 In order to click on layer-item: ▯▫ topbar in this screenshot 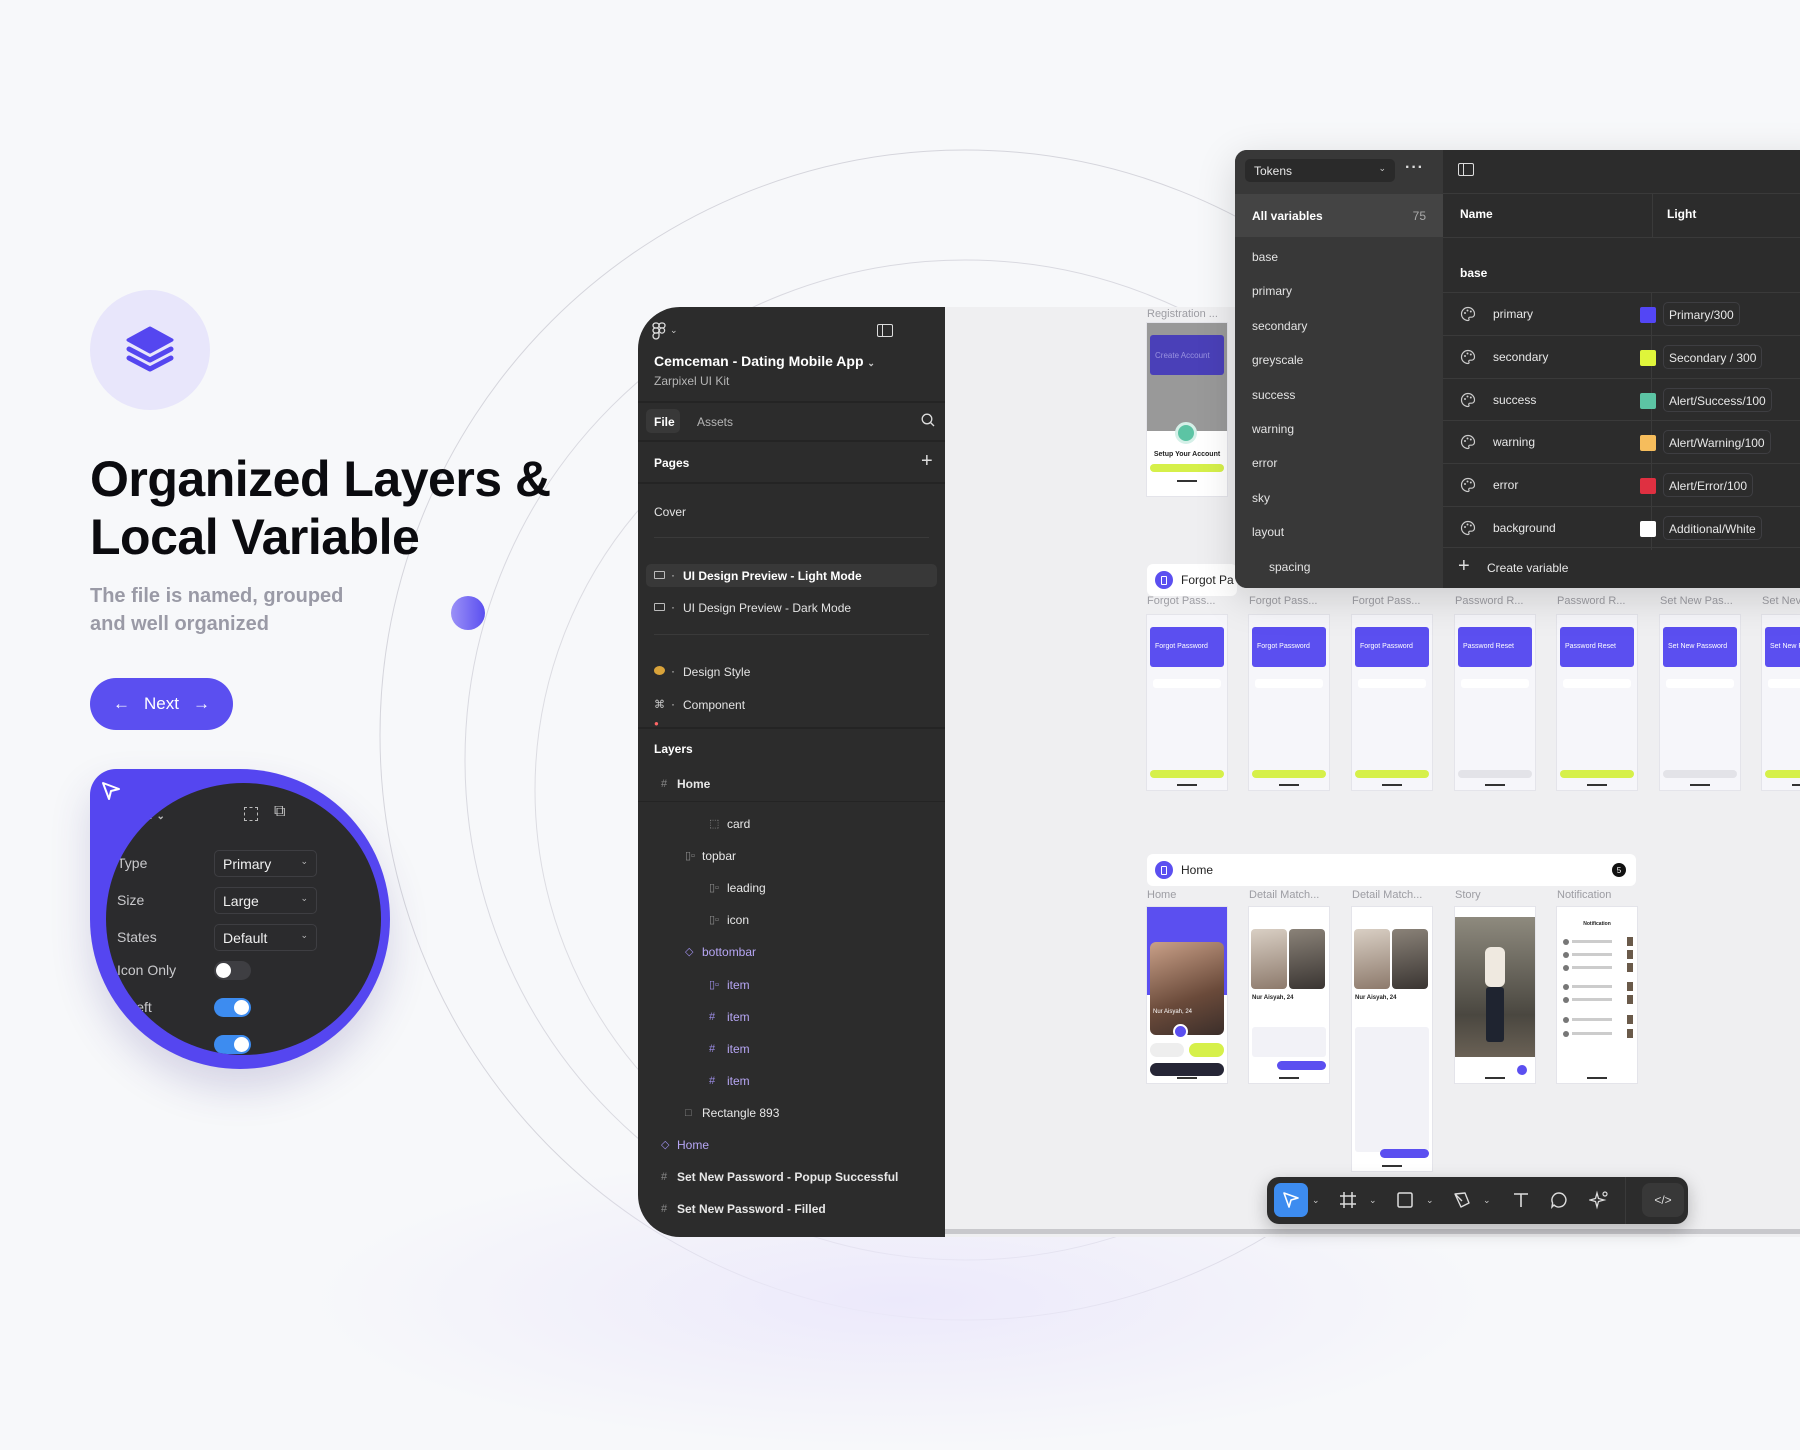, I will do `click(791, 857)`.